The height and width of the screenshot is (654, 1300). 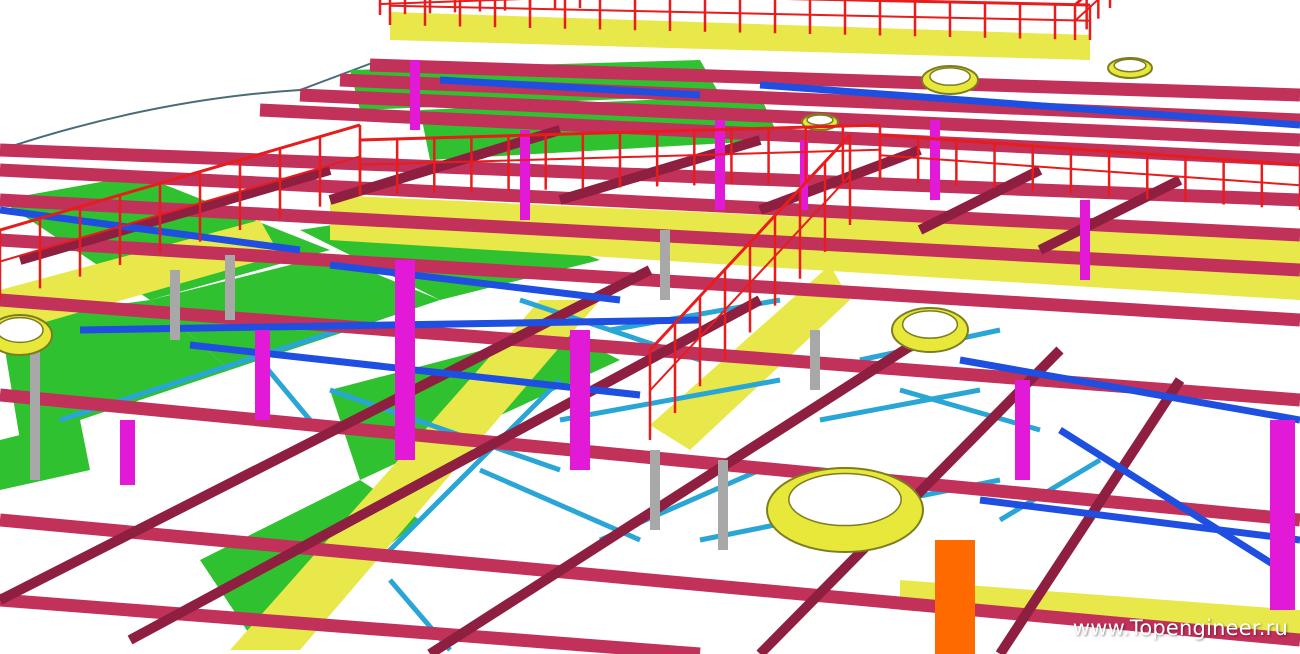 I want to click on handrail-mid, so click(x=1087, y=11).